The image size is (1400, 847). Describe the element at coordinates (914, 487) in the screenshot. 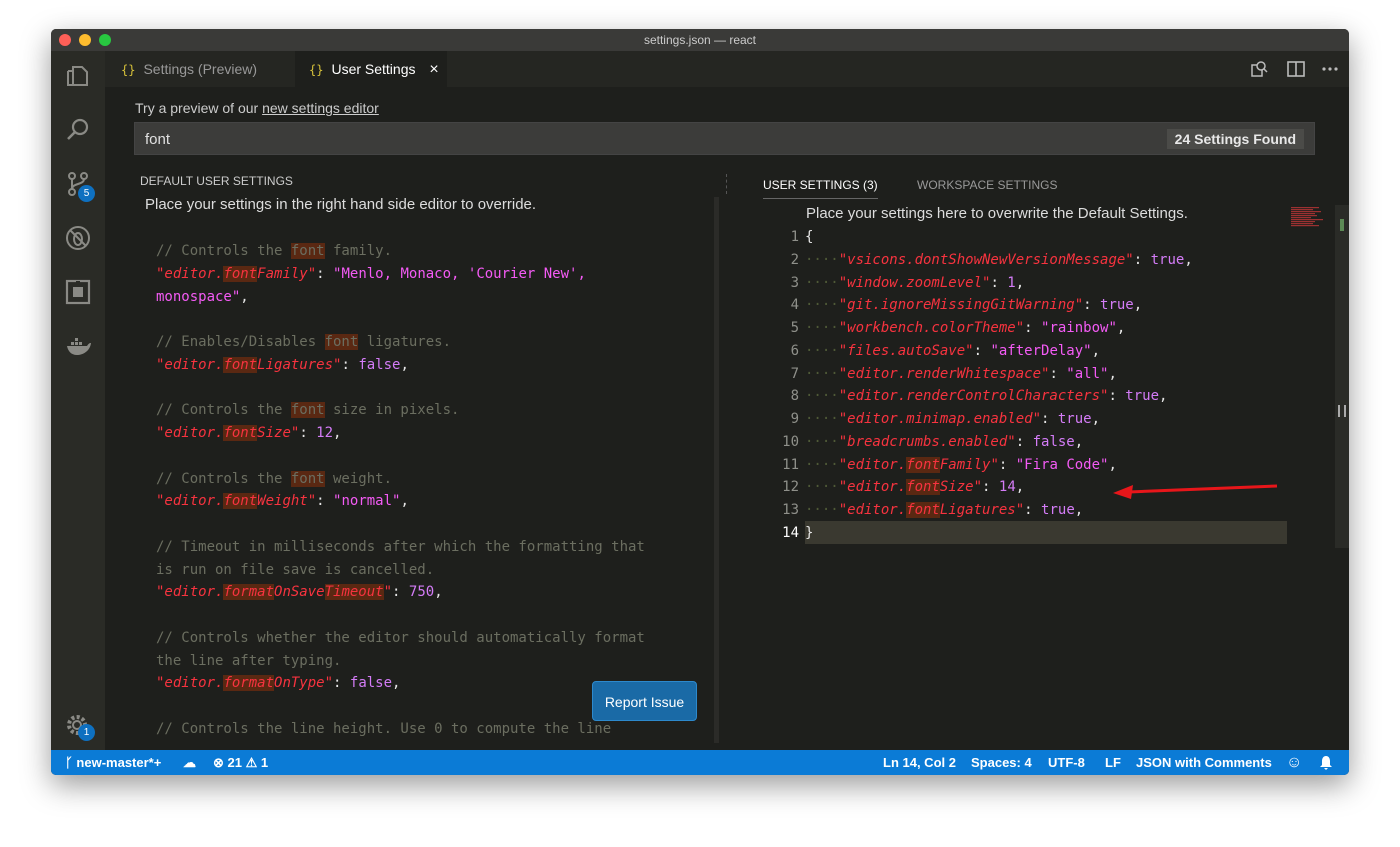

I see `code-line: ····"editor.fontSize": 14,` at that location.